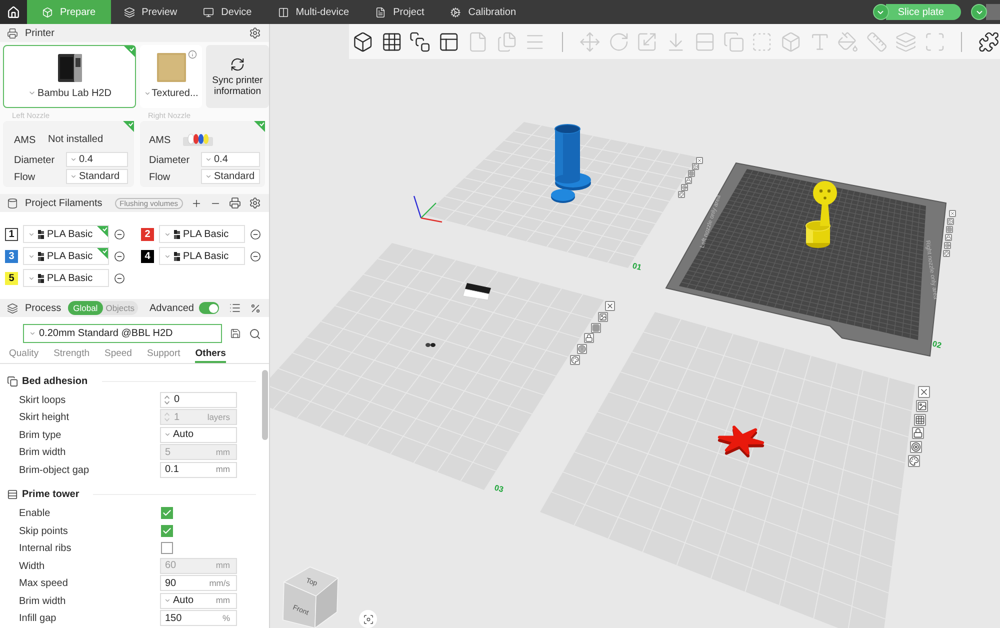 The image size is (1000, 628). Describe the element at coordinates (209, 308) in the screenshot. I see `advanced-switch` at that location.